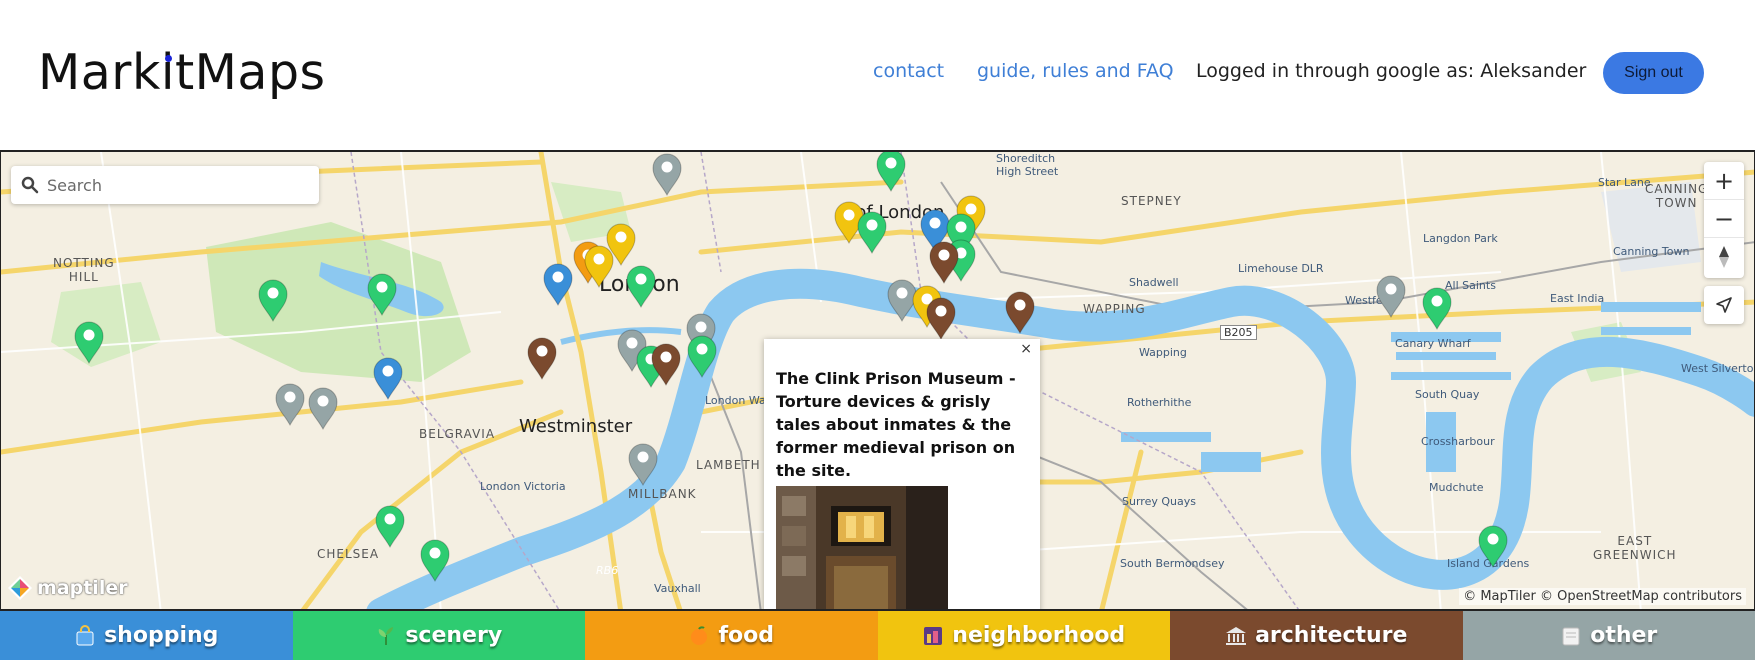 Image resolution: width=1755 pixels, height=660 pixels. What do you see at coordinates (457, 434) in the screenshot?
I see `label-belgravia: BELGRAVIA` at bounding box center [457, 434].